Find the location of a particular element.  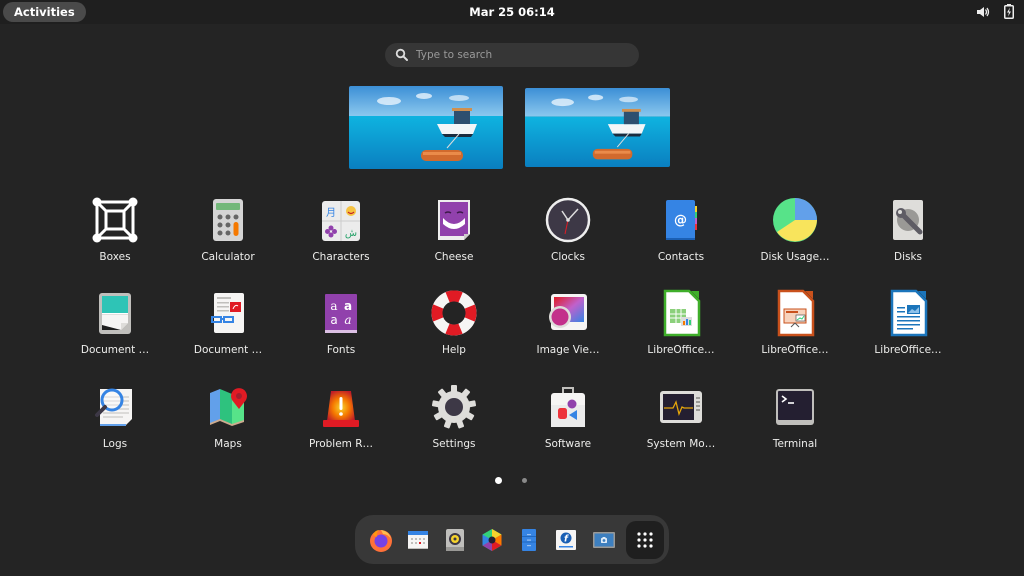

app-help: Help is located at coordinates (454, 328).